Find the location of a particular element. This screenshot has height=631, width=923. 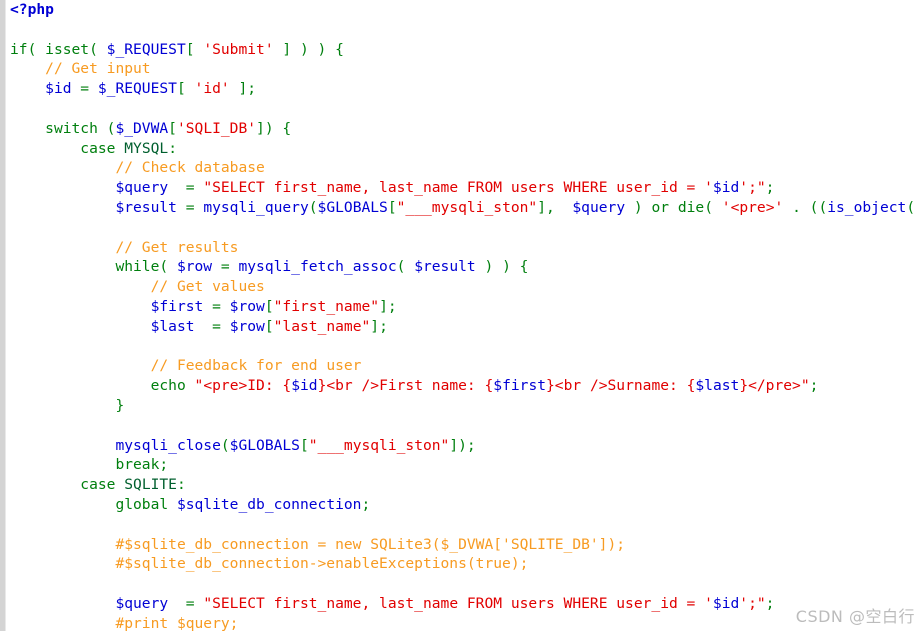

code-token-kw: echo is located at coordinates (168, 386).